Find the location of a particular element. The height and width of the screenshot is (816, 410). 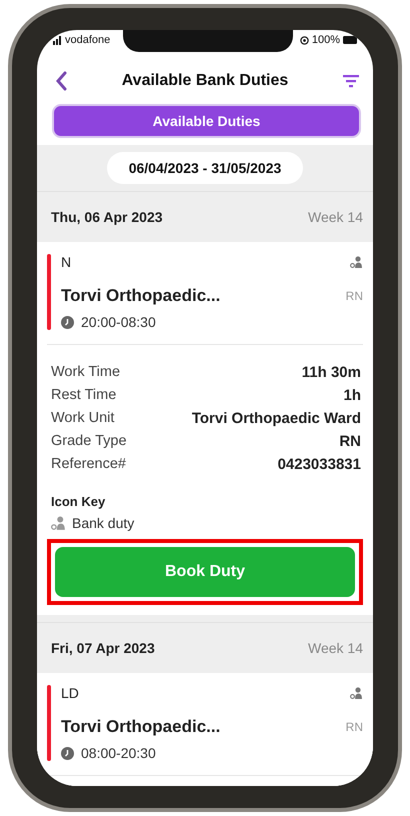

date-range: 06/04/2023 - 31/05/2023 is located at coordinates (205, 168).